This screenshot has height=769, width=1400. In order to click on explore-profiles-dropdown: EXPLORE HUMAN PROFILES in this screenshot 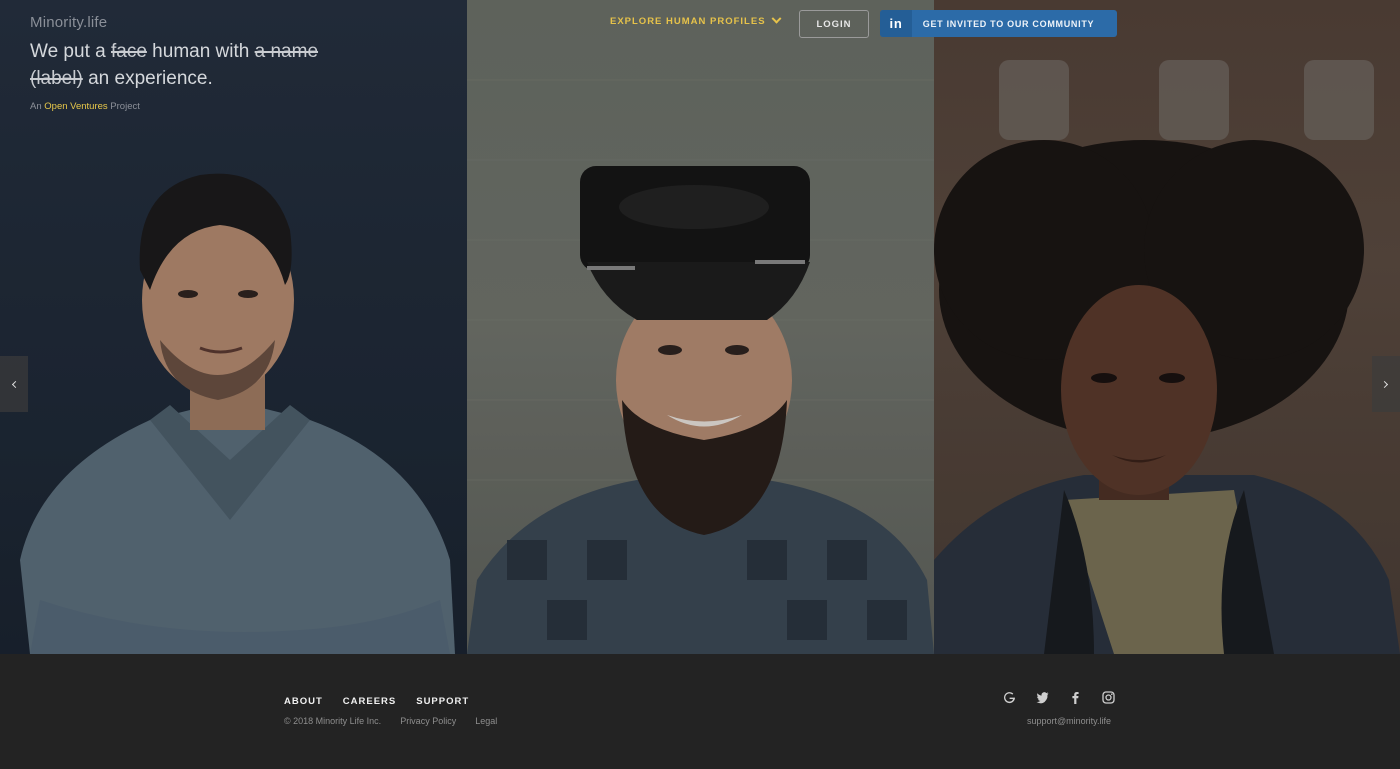, I will do `click(695, 20)`.